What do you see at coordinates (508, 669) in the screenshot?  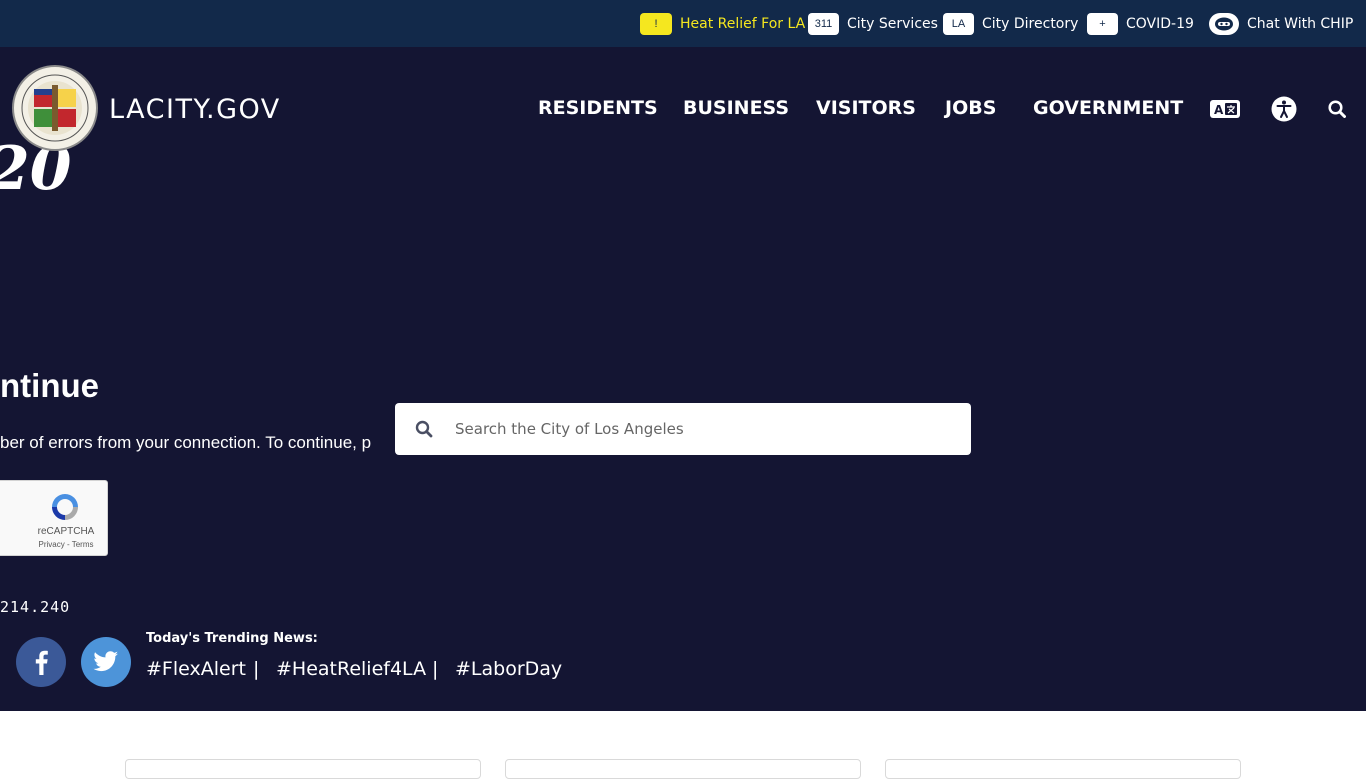 I see `trending-tag-laborday: #LaborDay` at bounding box center [508, 669].